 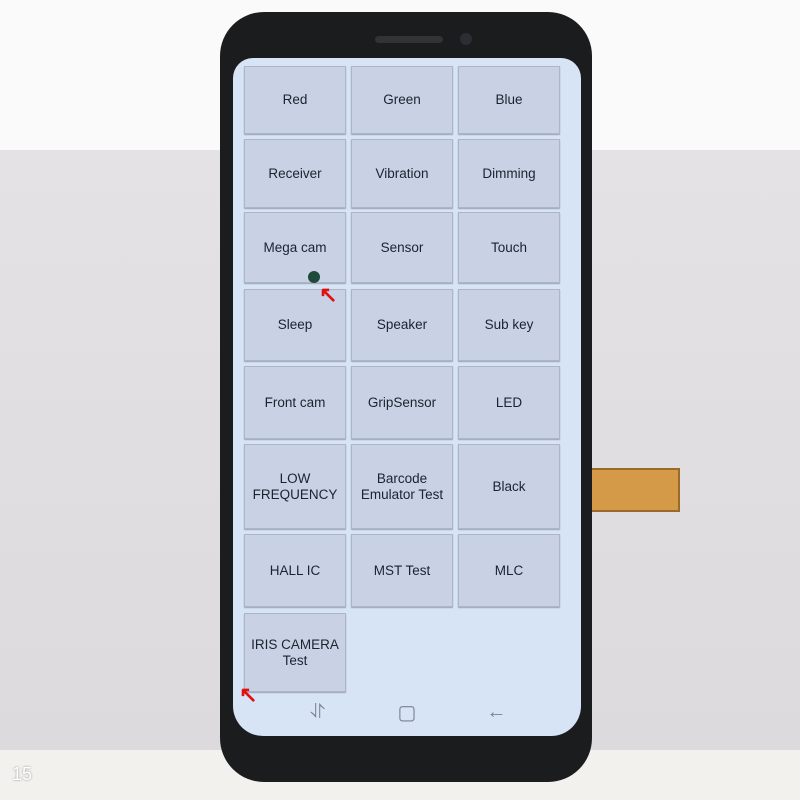 I want to click on navigation-bar: ⥯ ▢ ←, so click(x=407, y=712).